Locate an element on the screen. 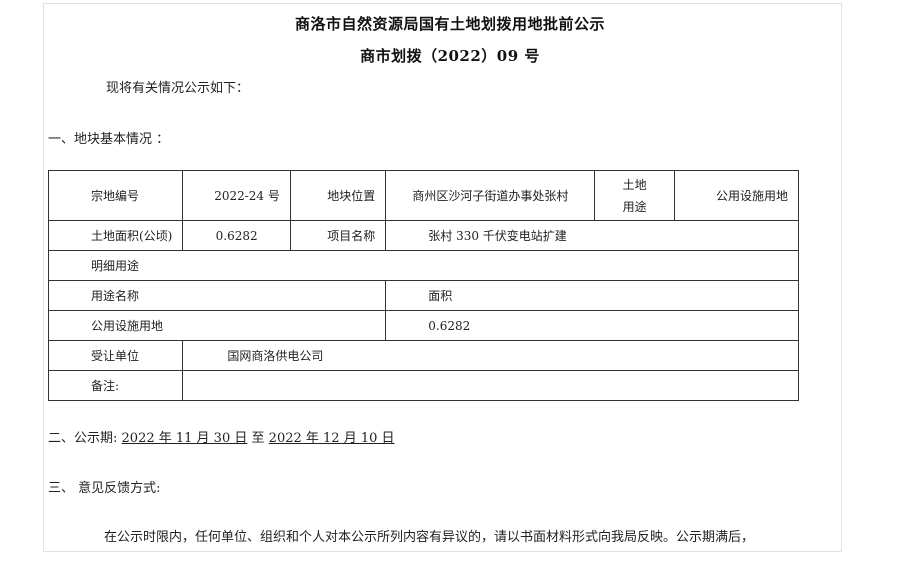 The height and width of the screenshot is (566, 900). publicity-period-label: 二、公示期: is located at coordinates (83, 438).